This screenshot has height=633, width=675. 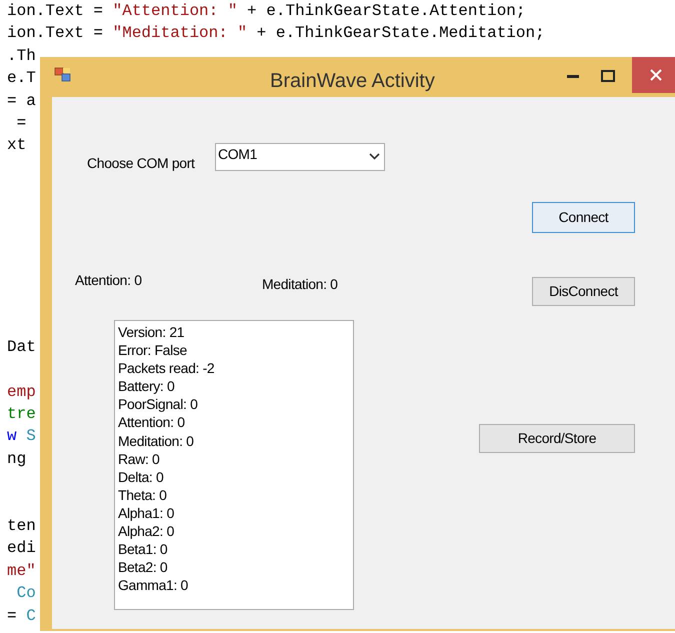 I want to click on close-icon, so click(x=656, y=75).